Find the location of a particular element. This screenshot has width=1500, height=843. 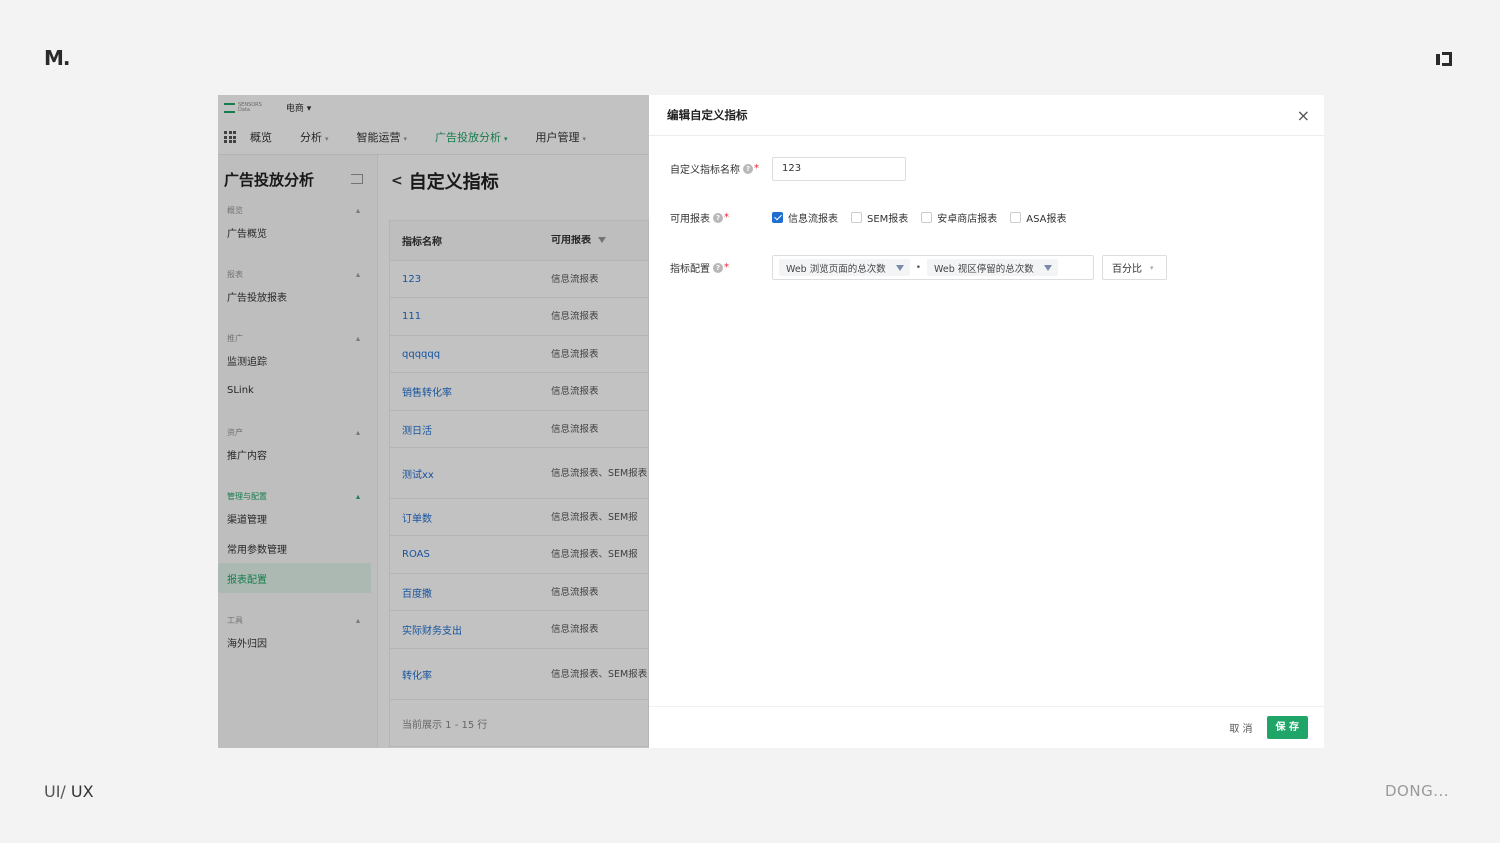

operator-select: • is located at coordinates (918, 268).